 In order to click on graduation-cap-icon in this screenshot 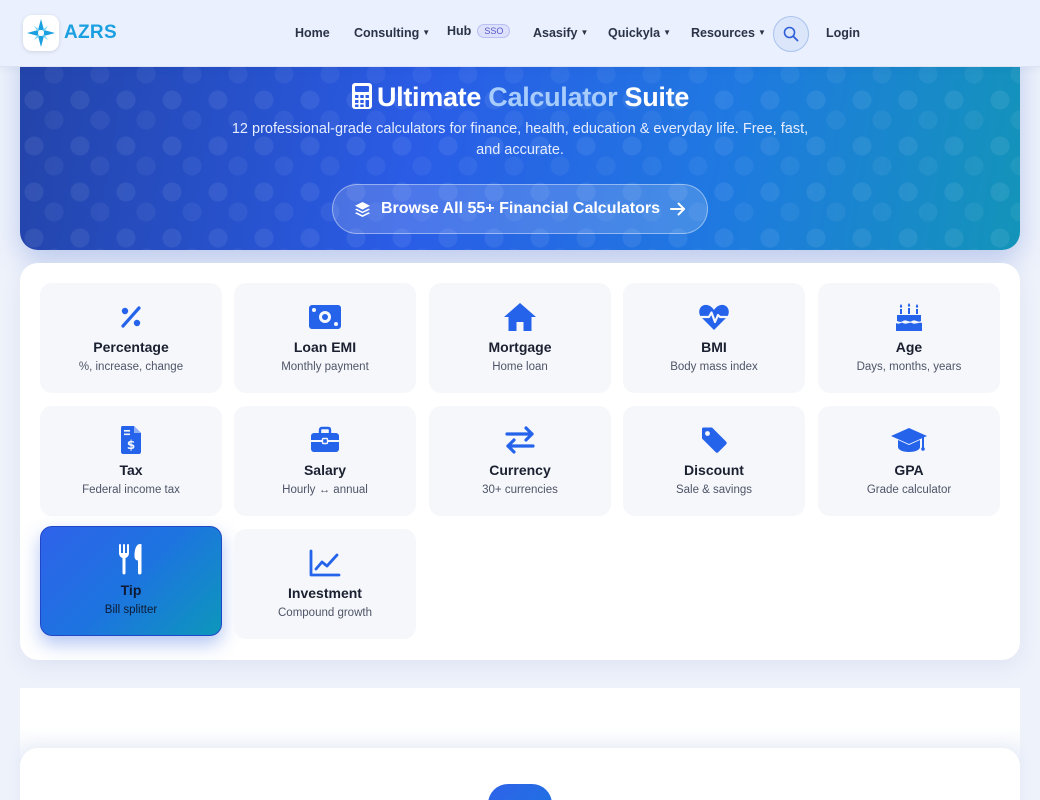, I will do `click(909, 440)`.